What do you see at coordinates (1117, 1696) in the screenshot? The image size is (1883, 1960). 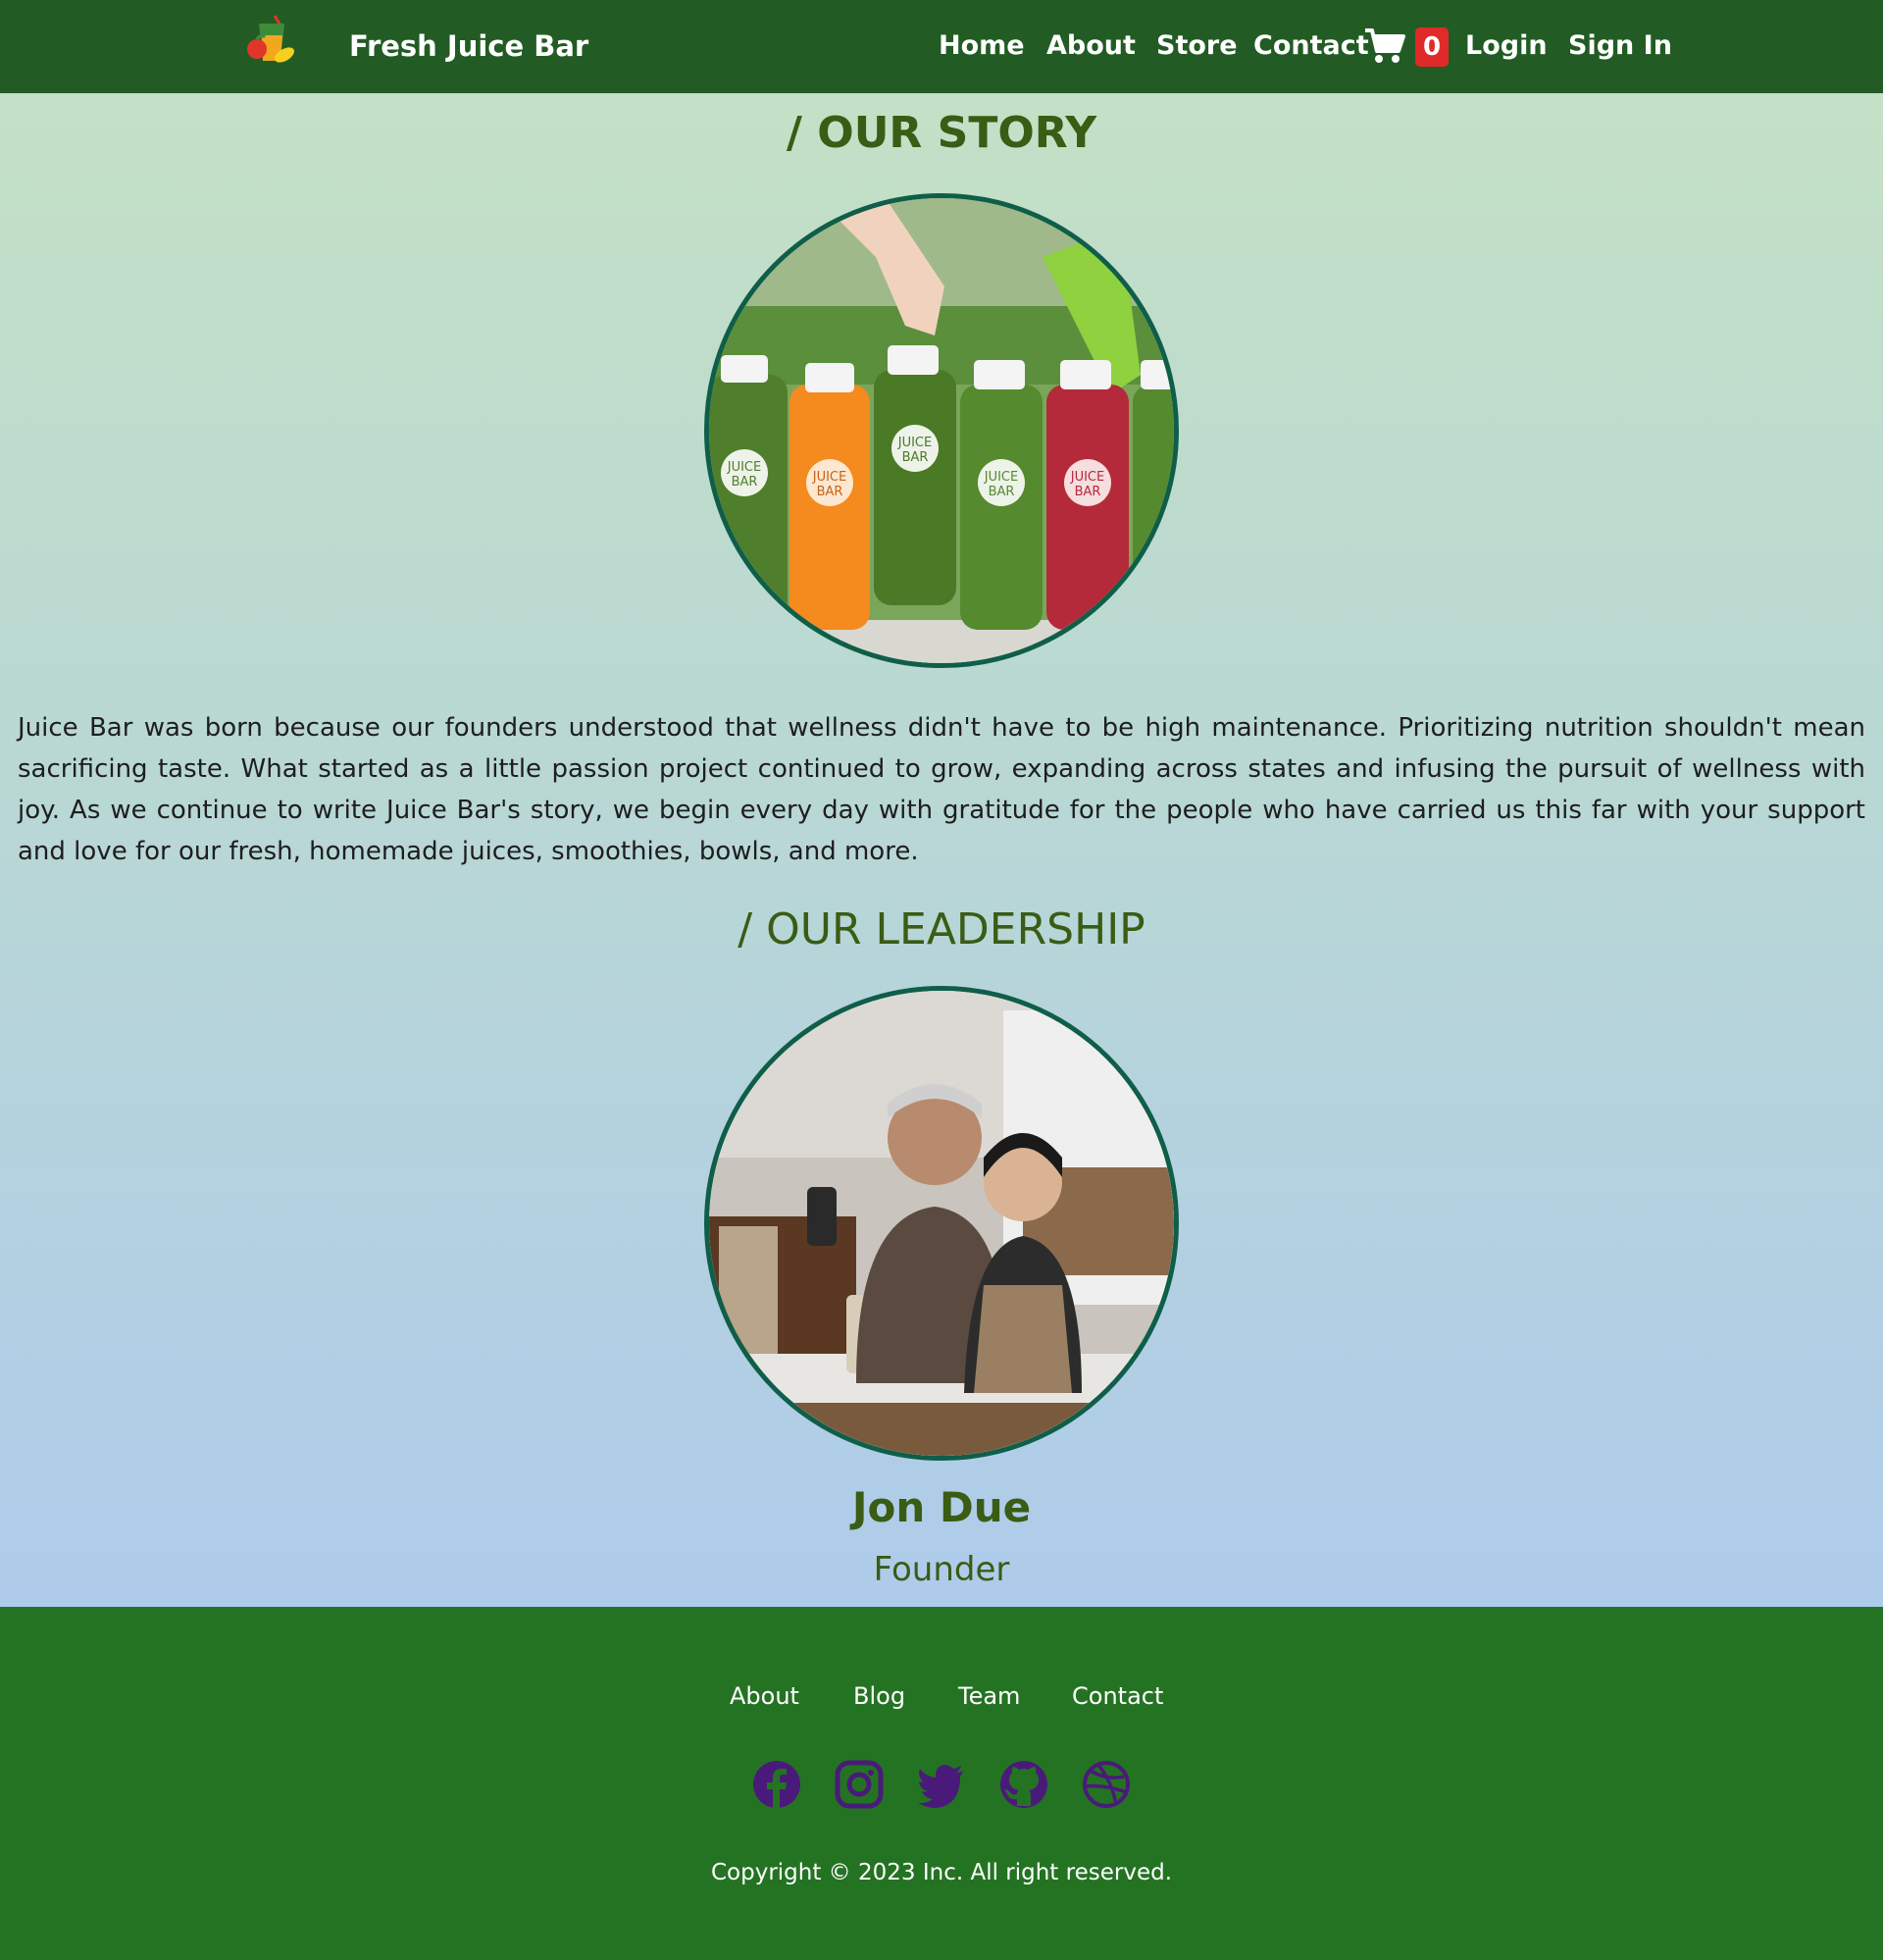 I see `footer-link-contact: Contact` at bounding box center [1117, 1696].